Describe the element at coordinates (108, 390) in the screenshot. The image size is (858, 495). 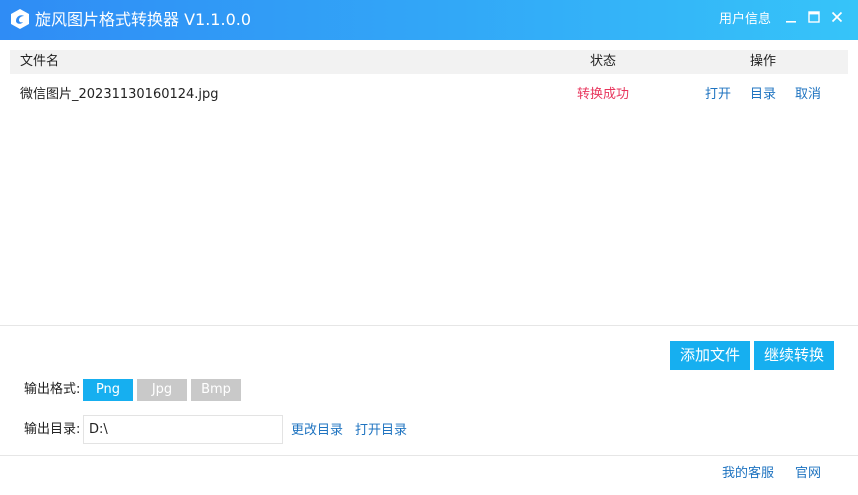
I see `format-png-button: Png` at that location.